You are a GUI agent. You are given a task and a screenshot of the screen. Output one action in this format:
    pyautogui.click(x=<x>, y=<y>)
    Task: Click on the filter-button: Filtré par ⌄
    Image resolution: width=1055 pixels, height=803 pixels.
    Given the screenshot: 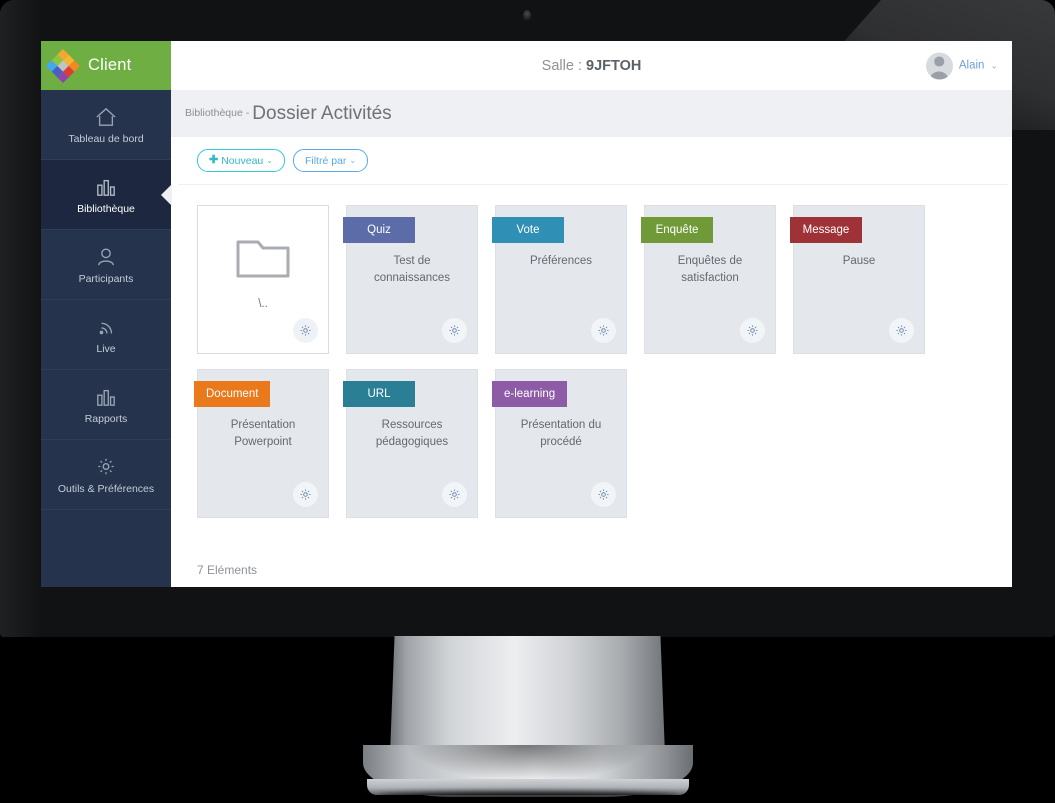 What is the action you would take?
    pyautogui.click(x=330, y=160)
    